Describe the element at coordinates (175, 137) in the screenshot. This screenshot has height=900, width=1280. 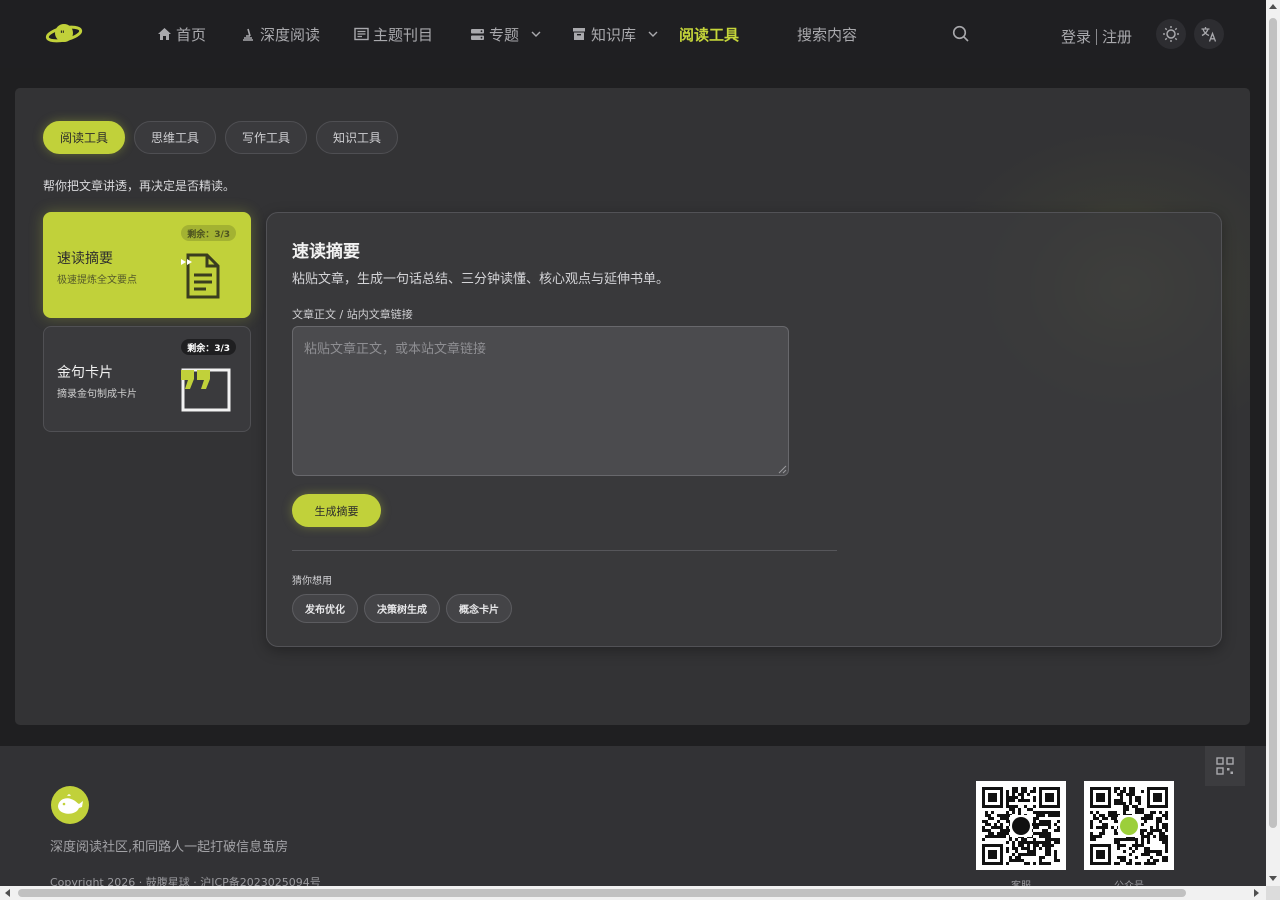
I see `tab-thinking-tools: 思维工具` at that location.